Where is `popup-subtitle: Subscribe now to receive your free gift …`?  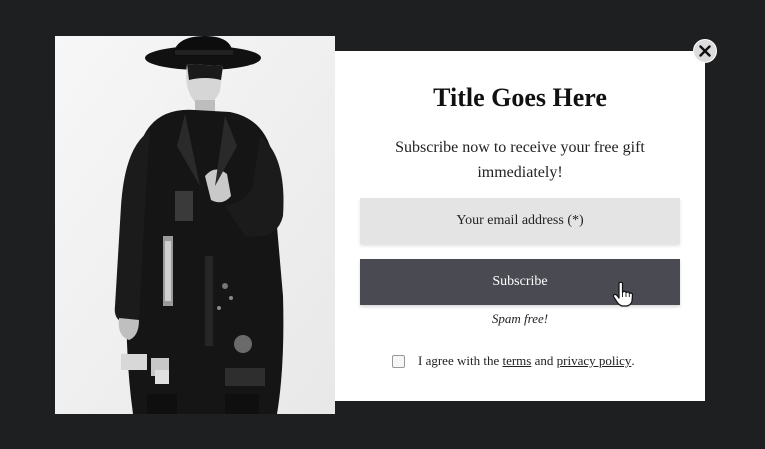 popup-subtitle: Subscribe now to receive your free gift … is located at coordinates (520, 160).